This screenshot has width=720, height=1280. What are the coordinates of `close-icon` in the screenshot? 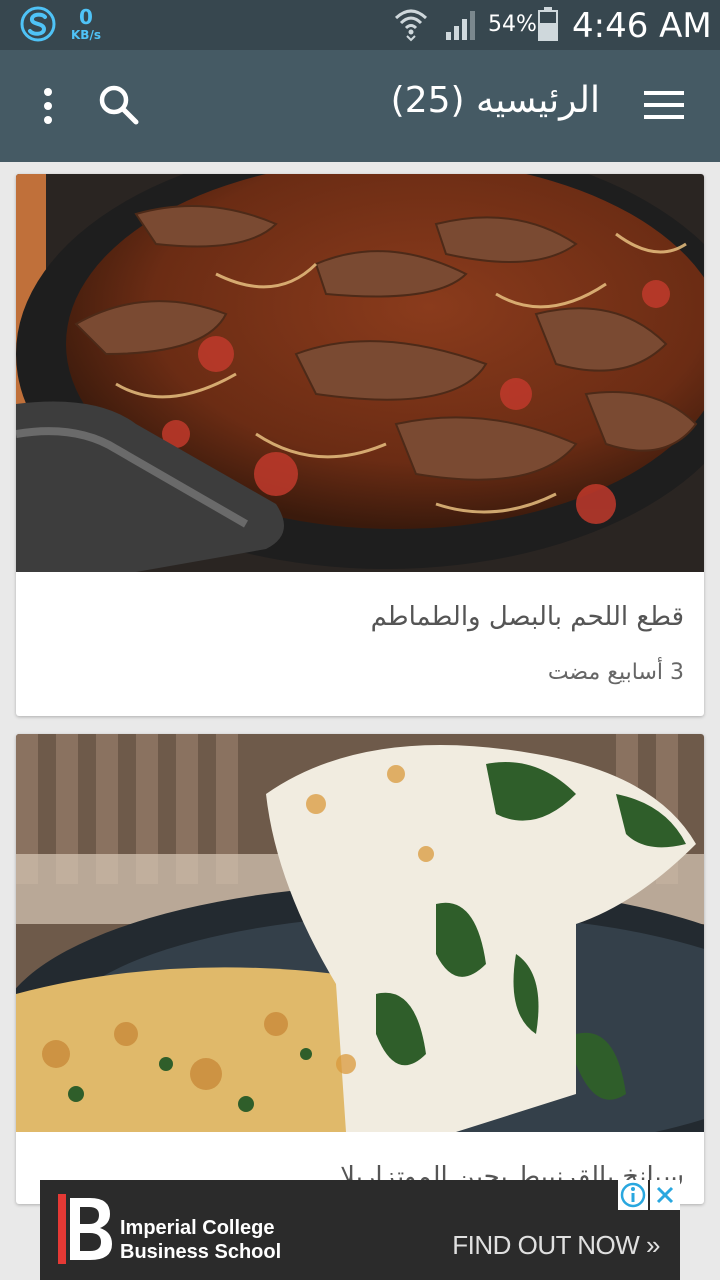 It's located at (665, 1195).